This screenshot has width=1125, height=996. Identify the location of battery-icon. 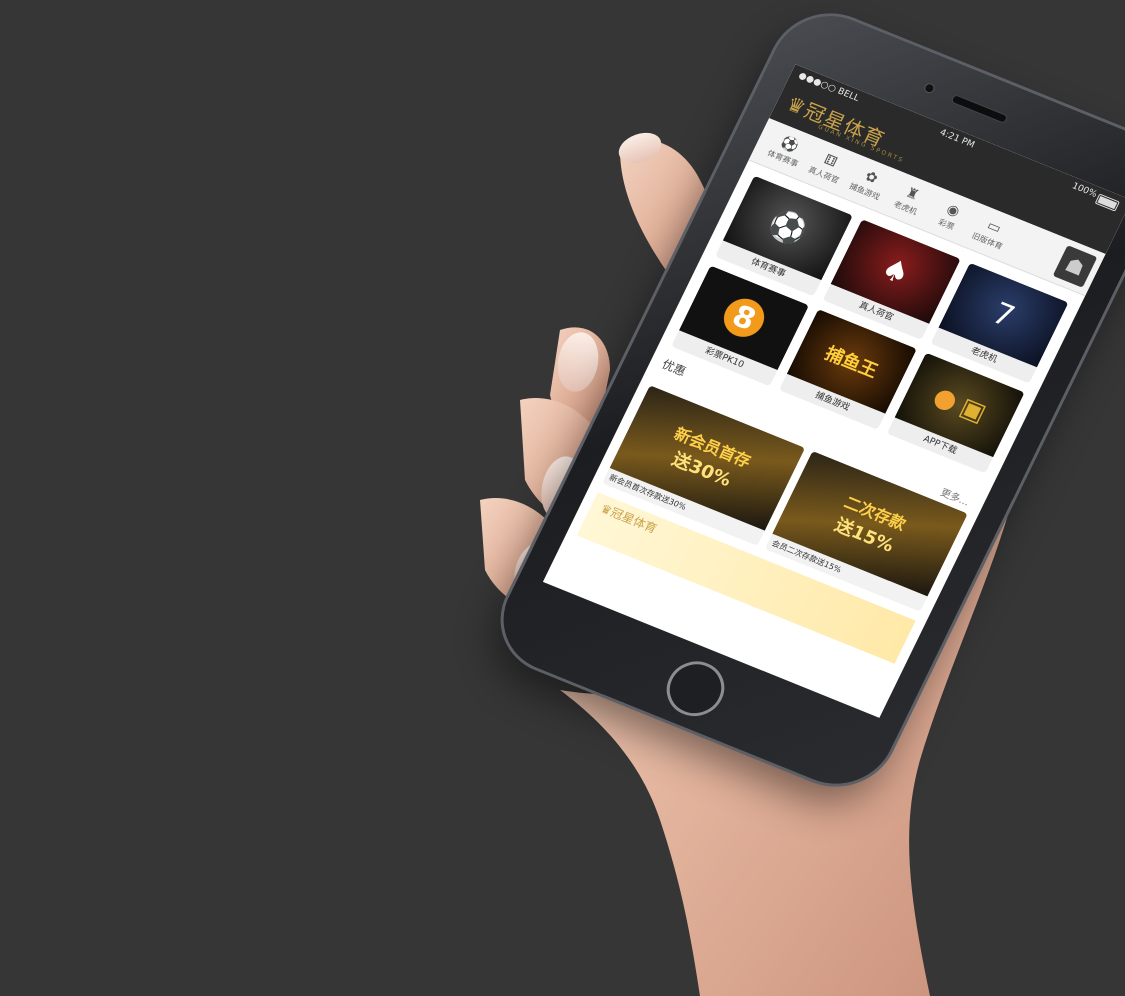
(1107, 202).